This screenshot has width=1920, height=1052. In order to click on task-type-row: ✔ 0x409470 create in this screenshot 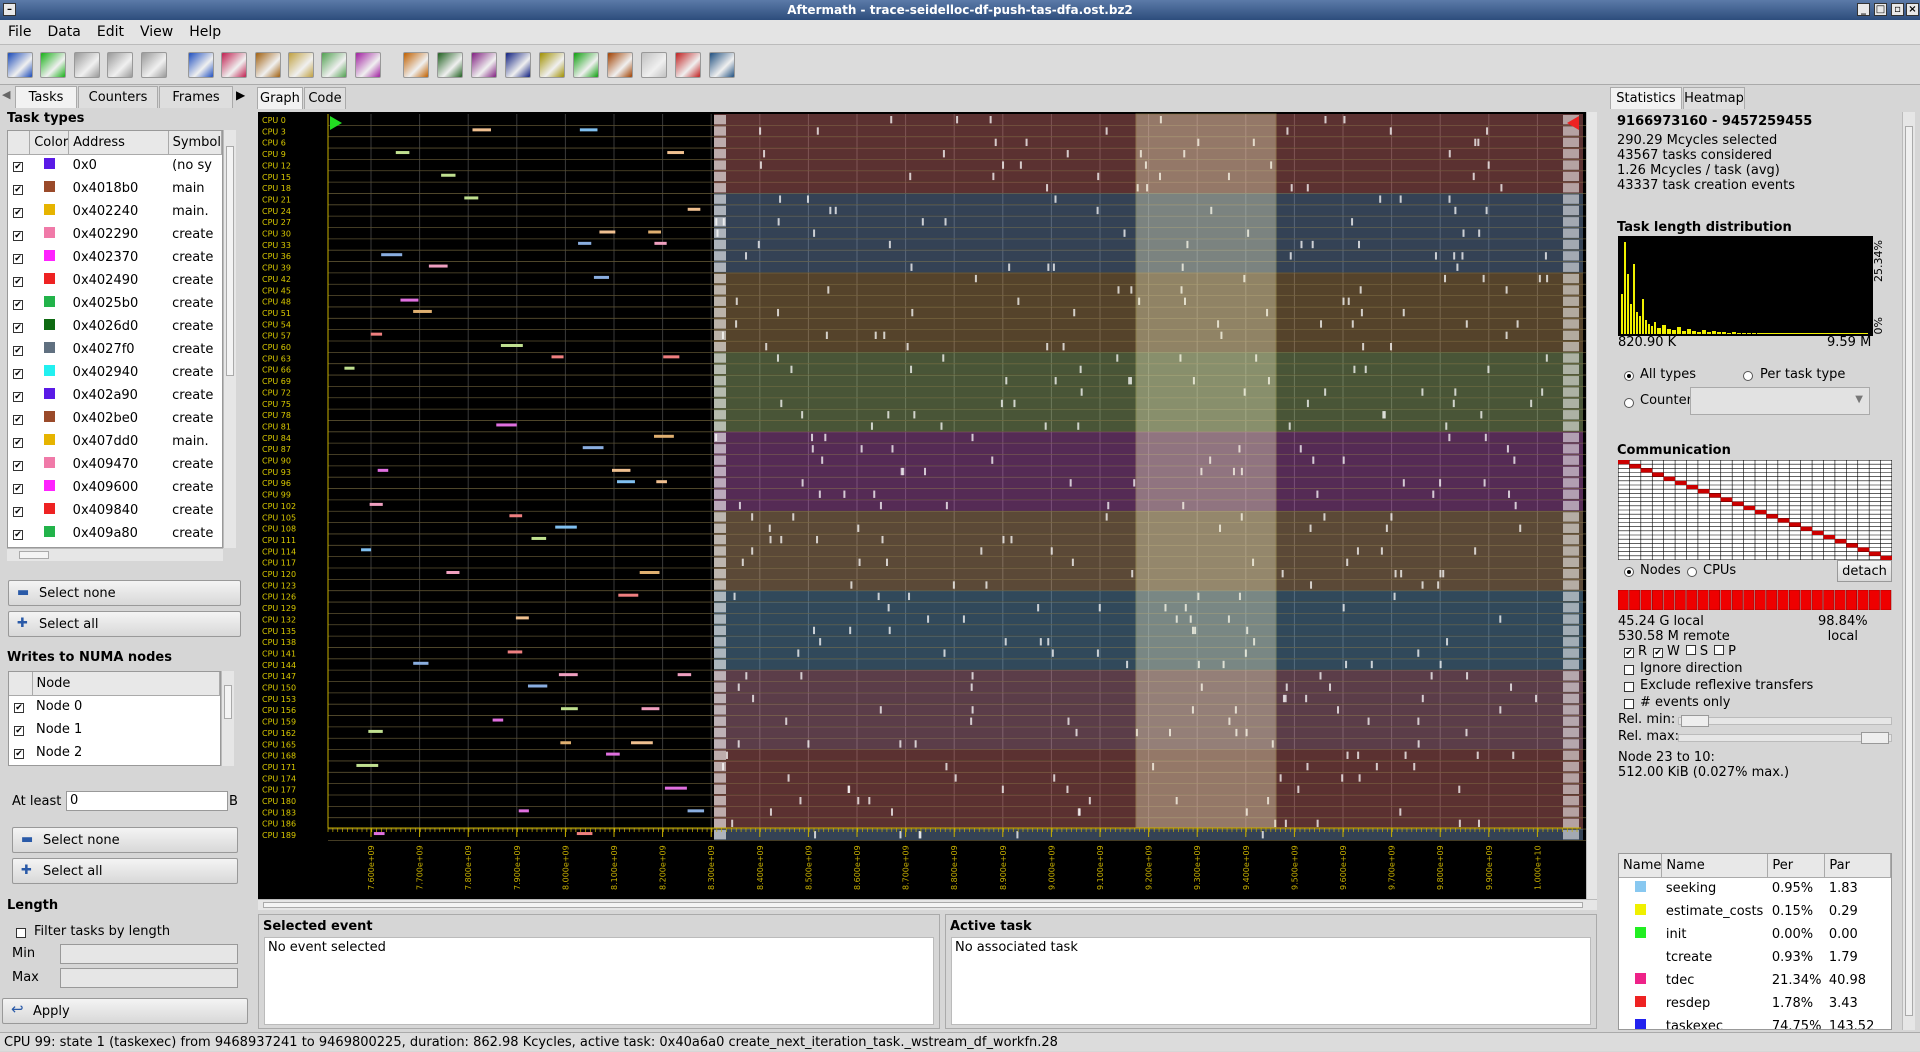, I will do `click(115, 464)`.